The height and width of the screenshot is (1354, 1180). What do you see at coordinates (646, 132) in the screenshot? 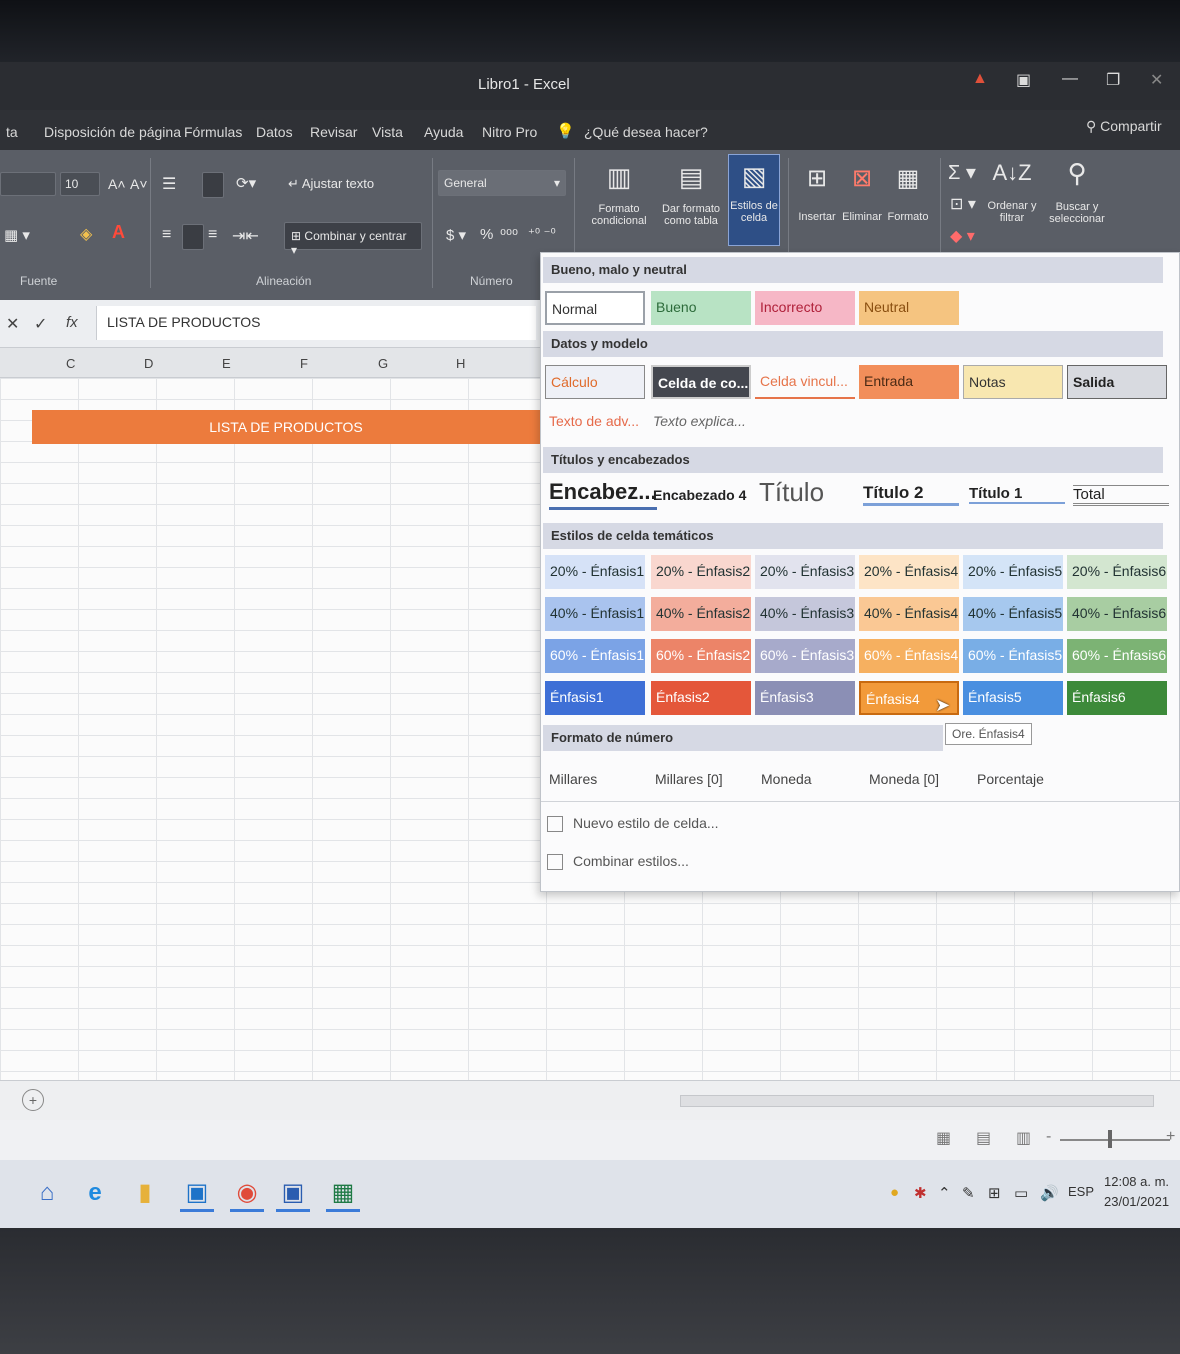
I see `tell-me-box: ¿Qué desea hacer?` at bounding box center [646, 132].